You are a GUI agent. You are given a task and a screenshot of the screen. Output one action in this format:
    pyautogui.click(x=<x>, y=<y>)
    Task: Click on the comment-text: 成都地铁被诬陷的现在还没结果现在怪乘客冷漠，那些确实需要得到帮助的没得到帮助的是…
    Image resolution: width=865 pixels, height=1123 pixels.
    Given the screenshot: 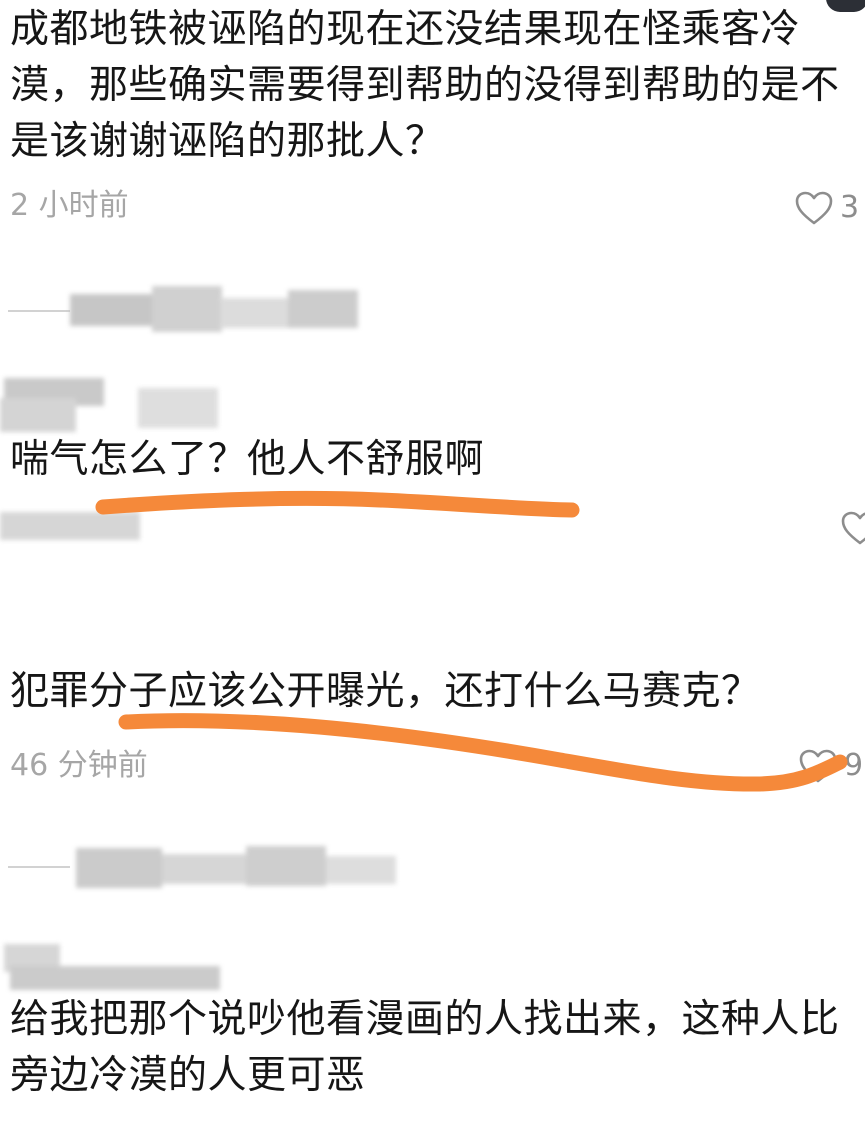 What is the action you would take?
    pyautogui.click(x=425, y=85)
    